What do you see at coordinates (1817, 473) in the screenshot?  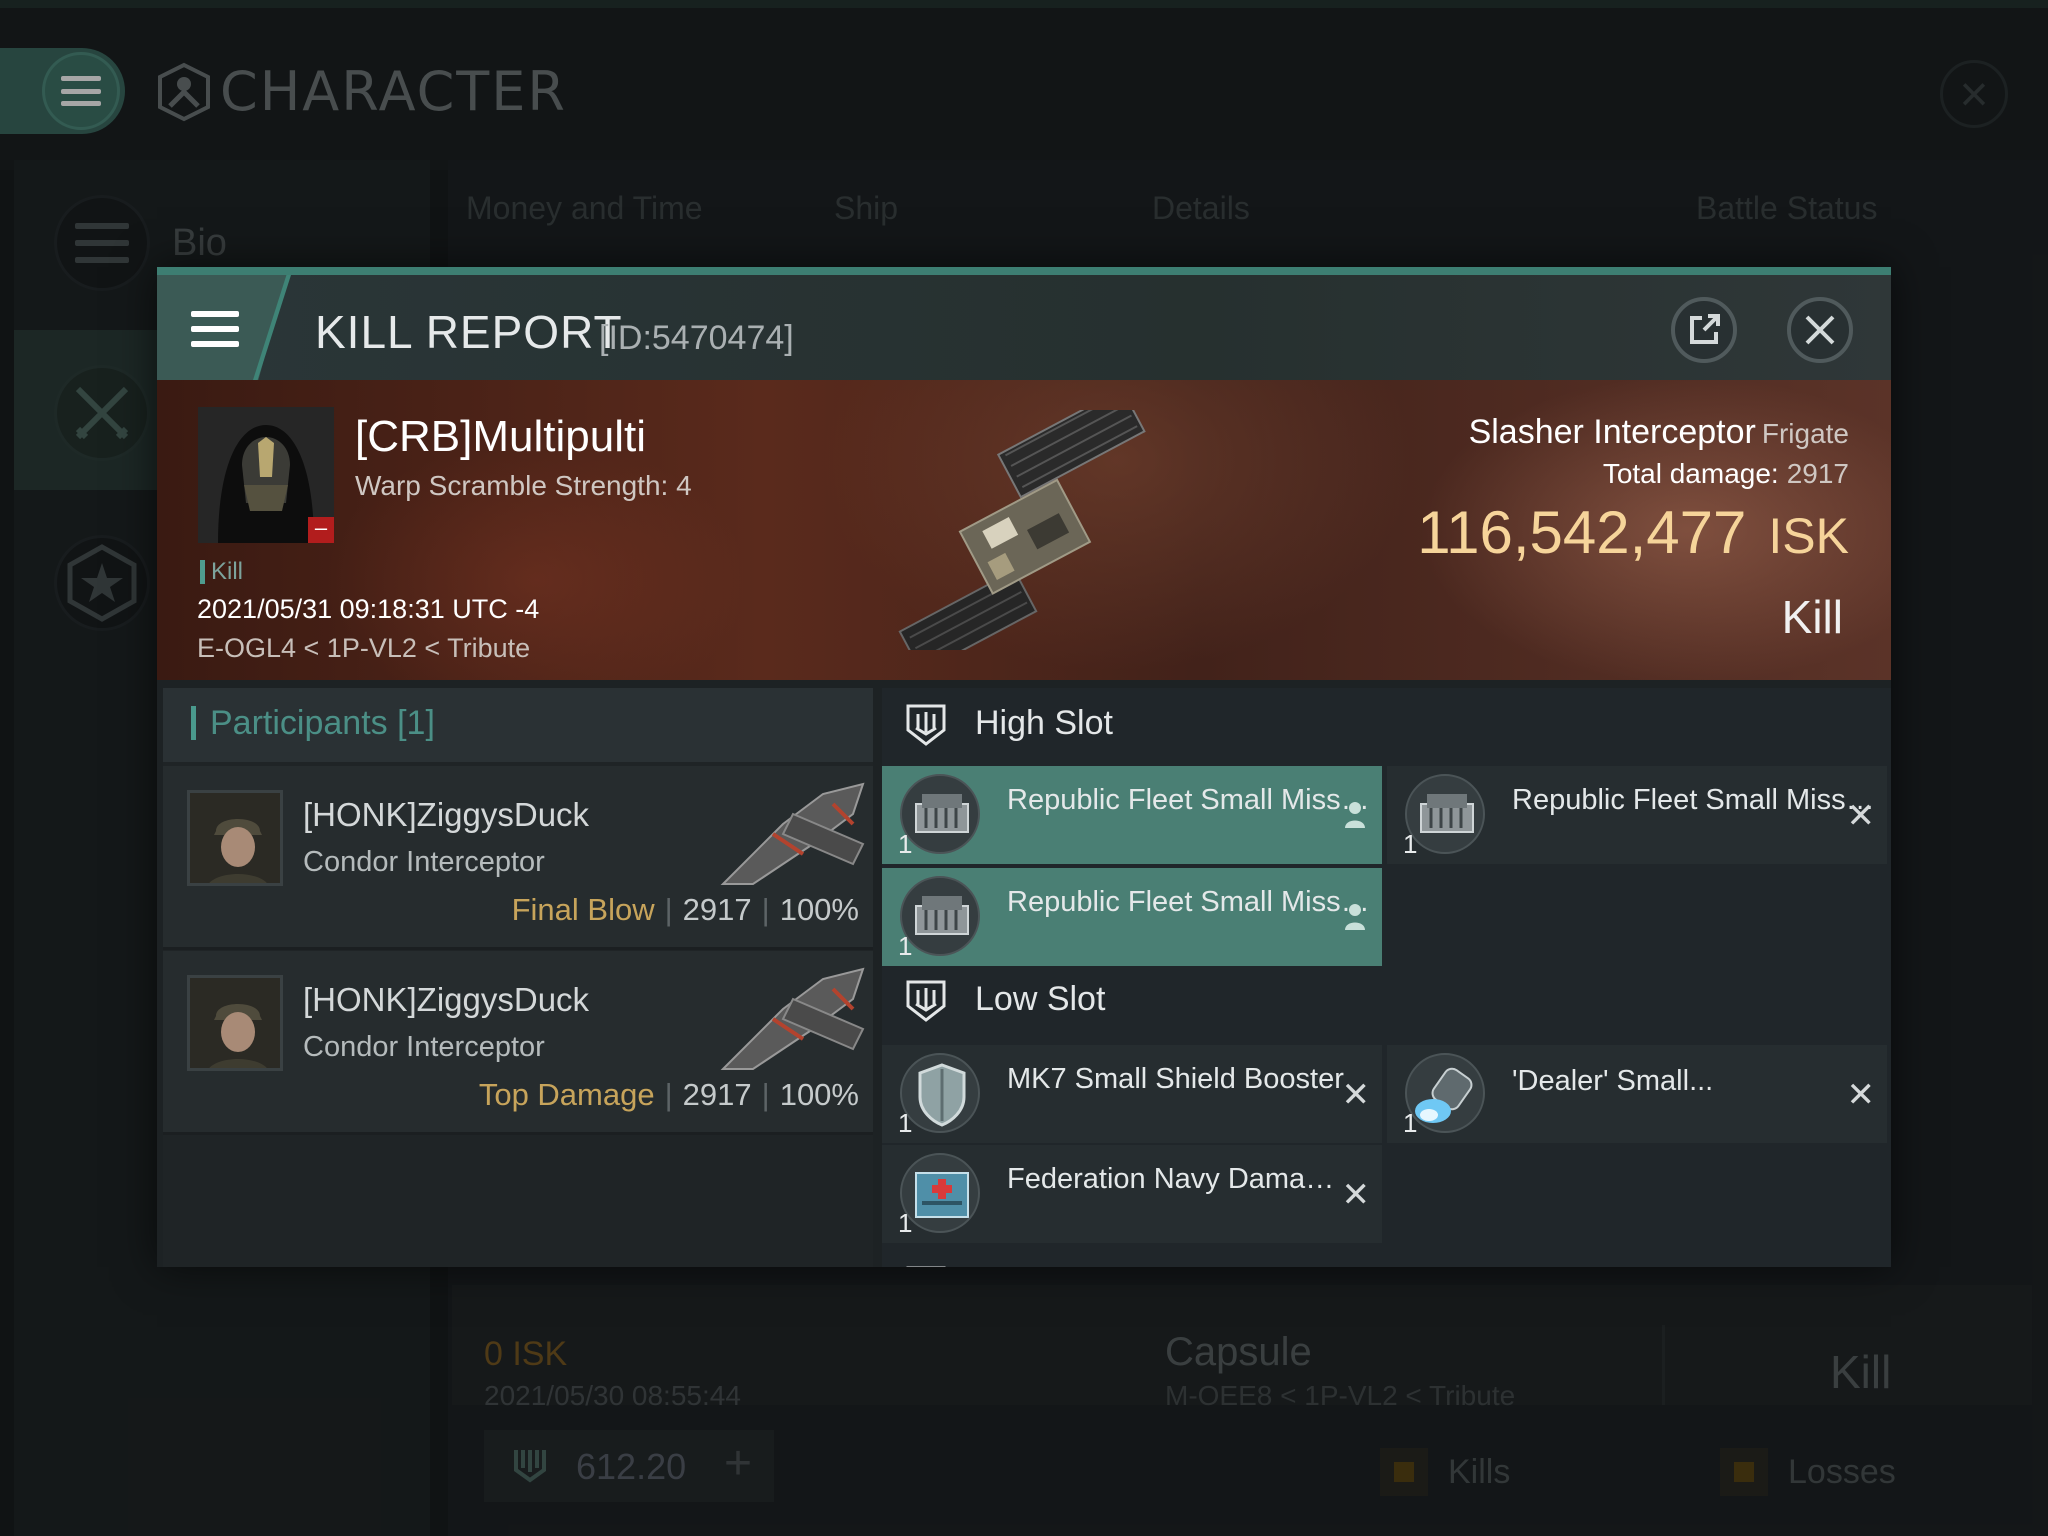 I see `total-damage-value: 2917` at bounding box center [1817, 473].